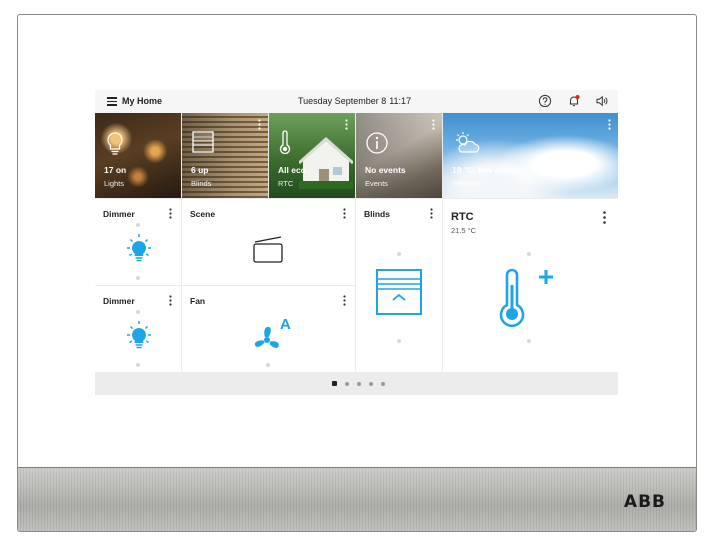  Describe the element at coordinates (138, 155) in the screenshot. I see `status-tile-lights: 17 on Lights` at that location.